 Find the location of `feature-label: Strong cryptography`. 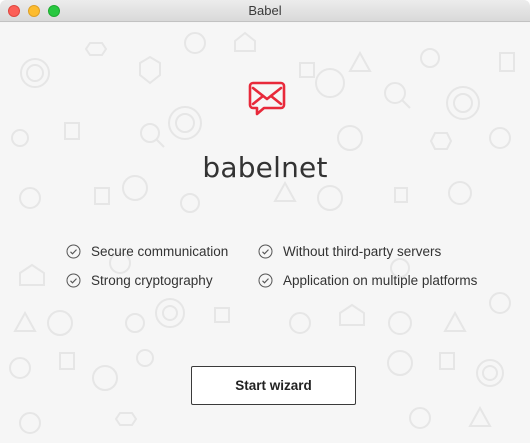

feature-label: Strong cryptography is located at coordinates (152, 280).